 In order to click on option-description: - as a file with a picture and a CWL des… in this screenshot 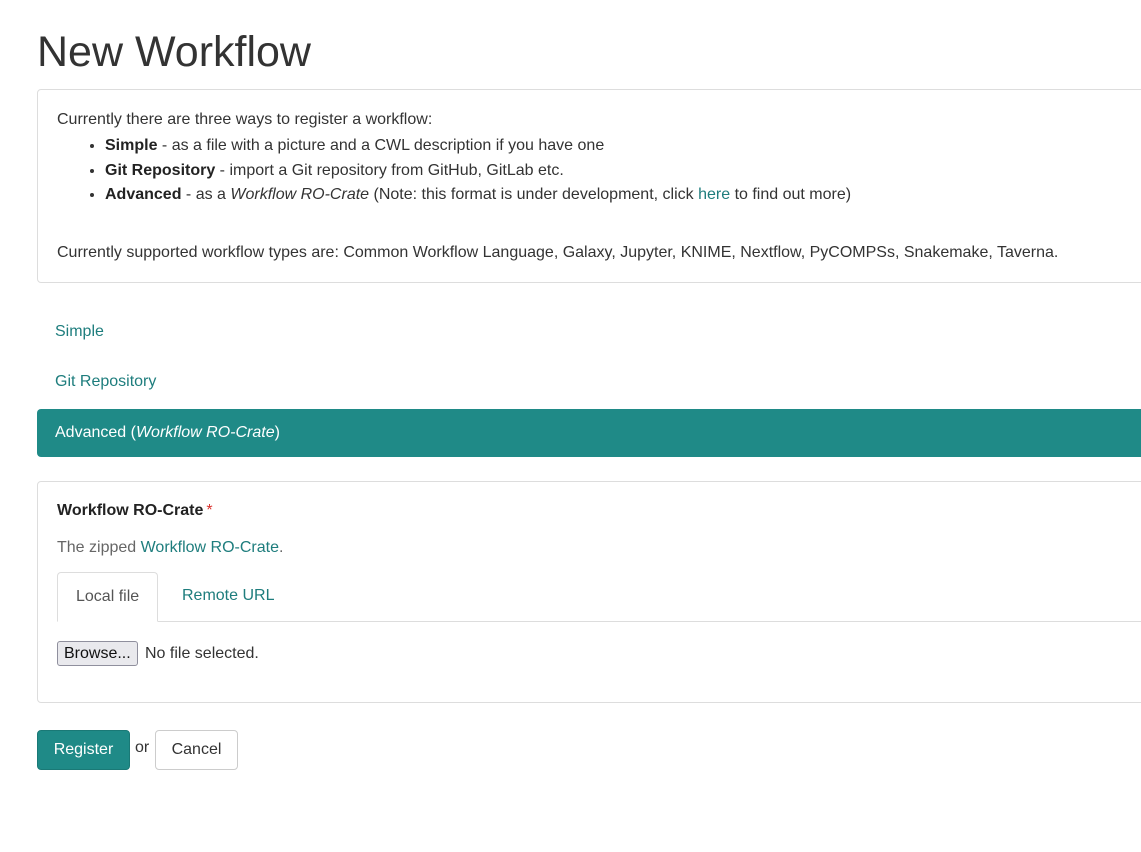, I will do `click(381, 145)`.